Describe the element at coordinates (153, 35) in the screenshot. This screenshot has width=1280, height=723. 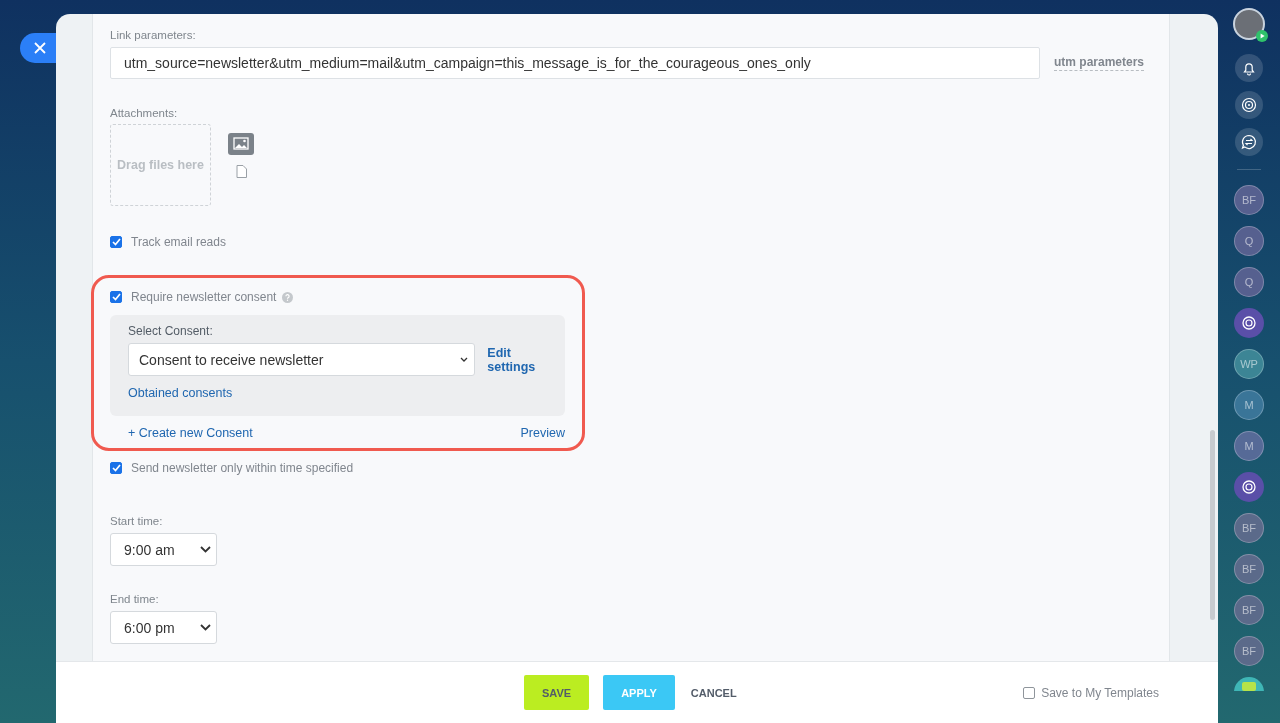
I see `field-label: Link parameters:` at that location.